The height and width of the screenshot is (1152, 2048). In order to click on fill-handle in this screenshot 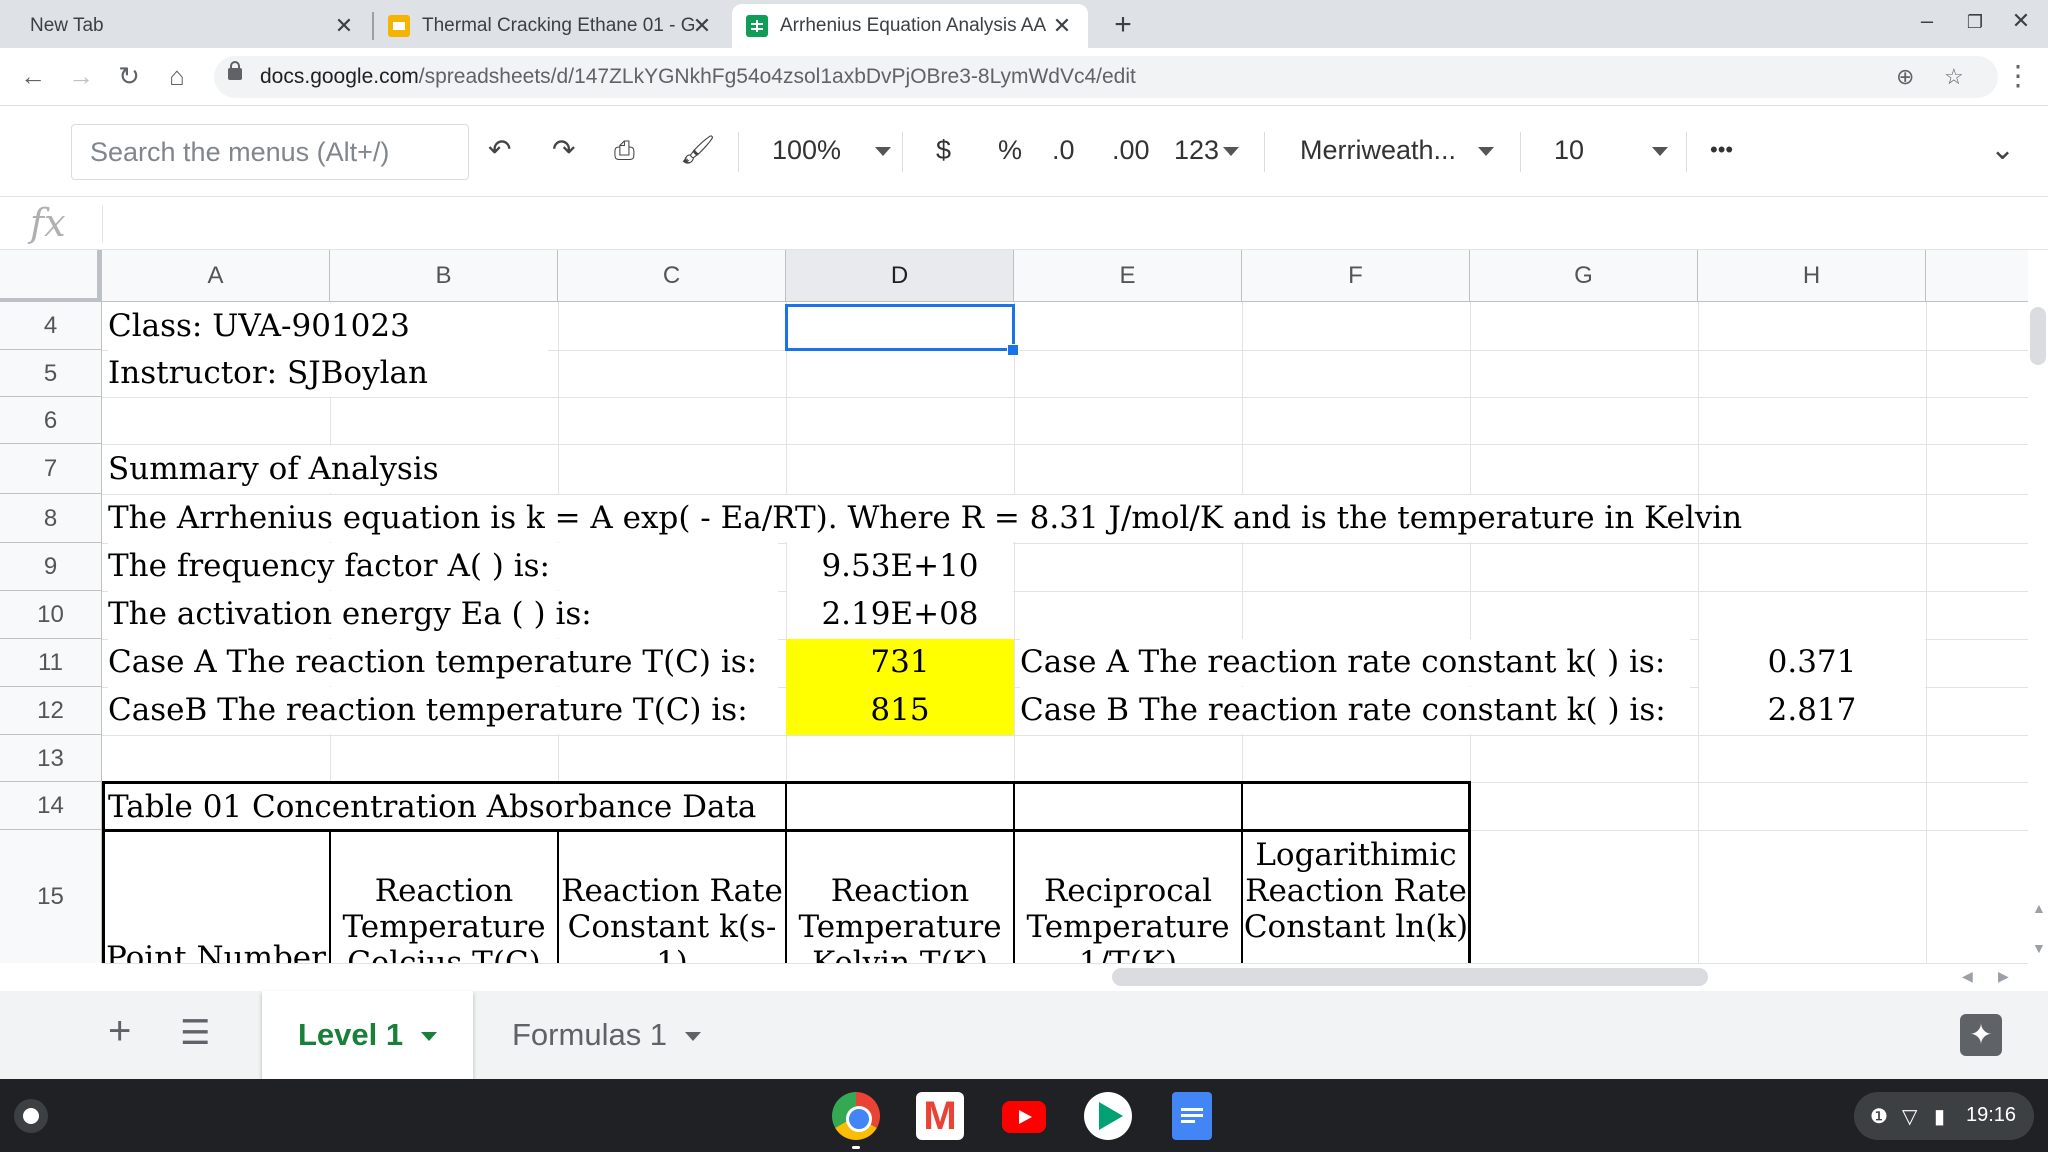, I will do `click(1013, 350)`.